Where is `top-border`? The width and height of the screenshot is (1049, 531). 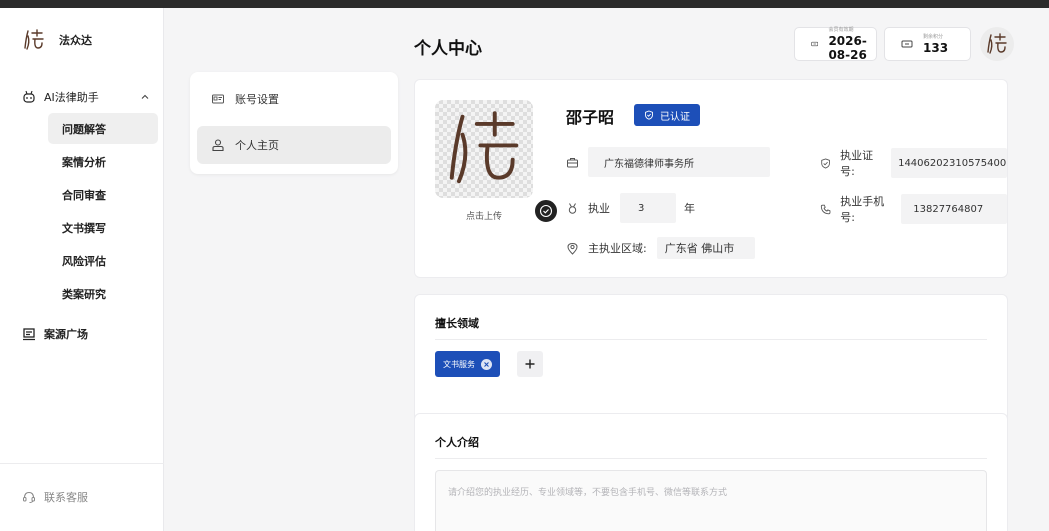
top-border is located at coordinates (524, 4).